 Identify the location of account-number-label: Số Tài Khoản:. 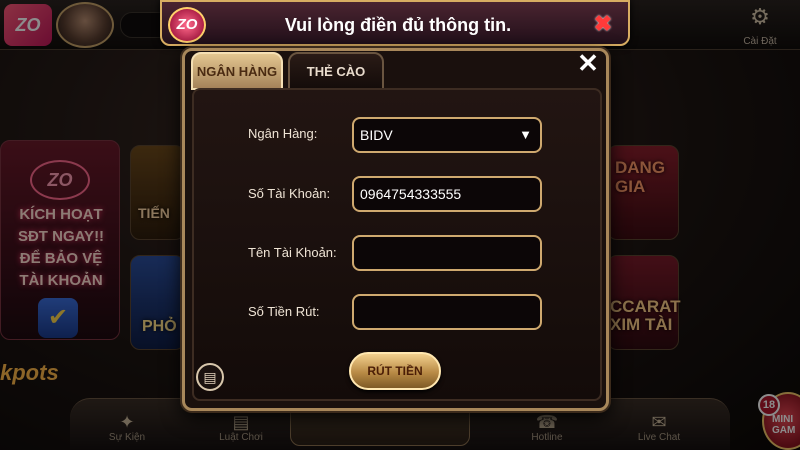
(289, 193).